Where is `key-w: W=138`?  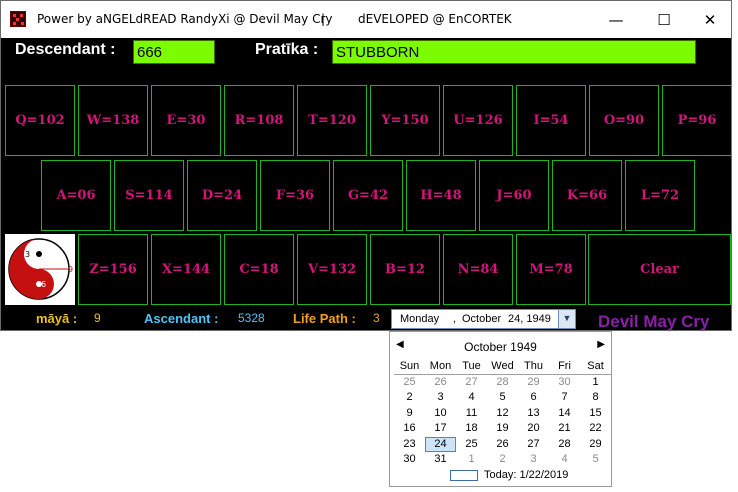 key-w: W=138 is located at coordinates (113, 120).